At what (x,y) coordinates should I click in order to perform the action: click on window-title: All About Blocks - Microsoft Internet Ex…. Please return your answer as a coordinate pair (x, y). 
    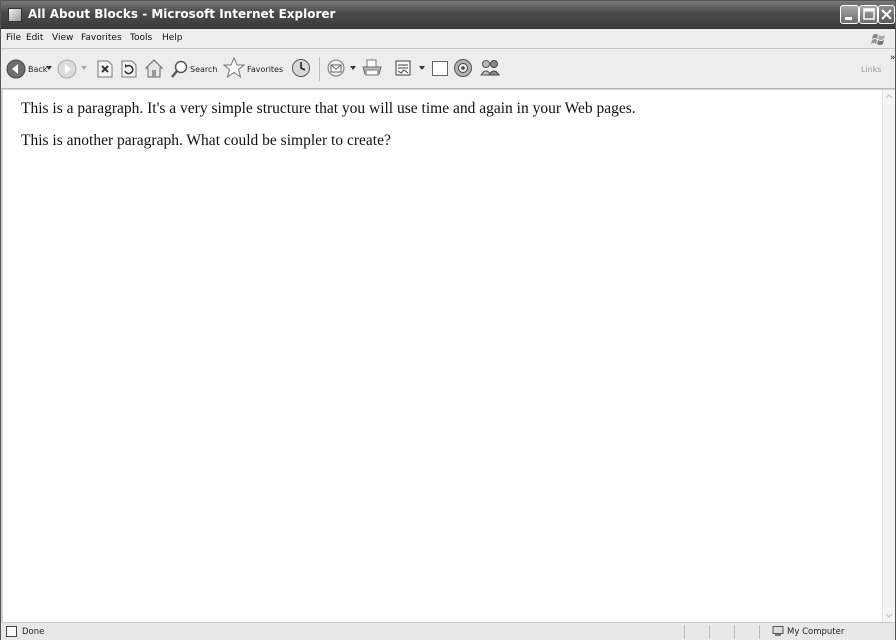
    Looking at the image, I should click on (182, 14).